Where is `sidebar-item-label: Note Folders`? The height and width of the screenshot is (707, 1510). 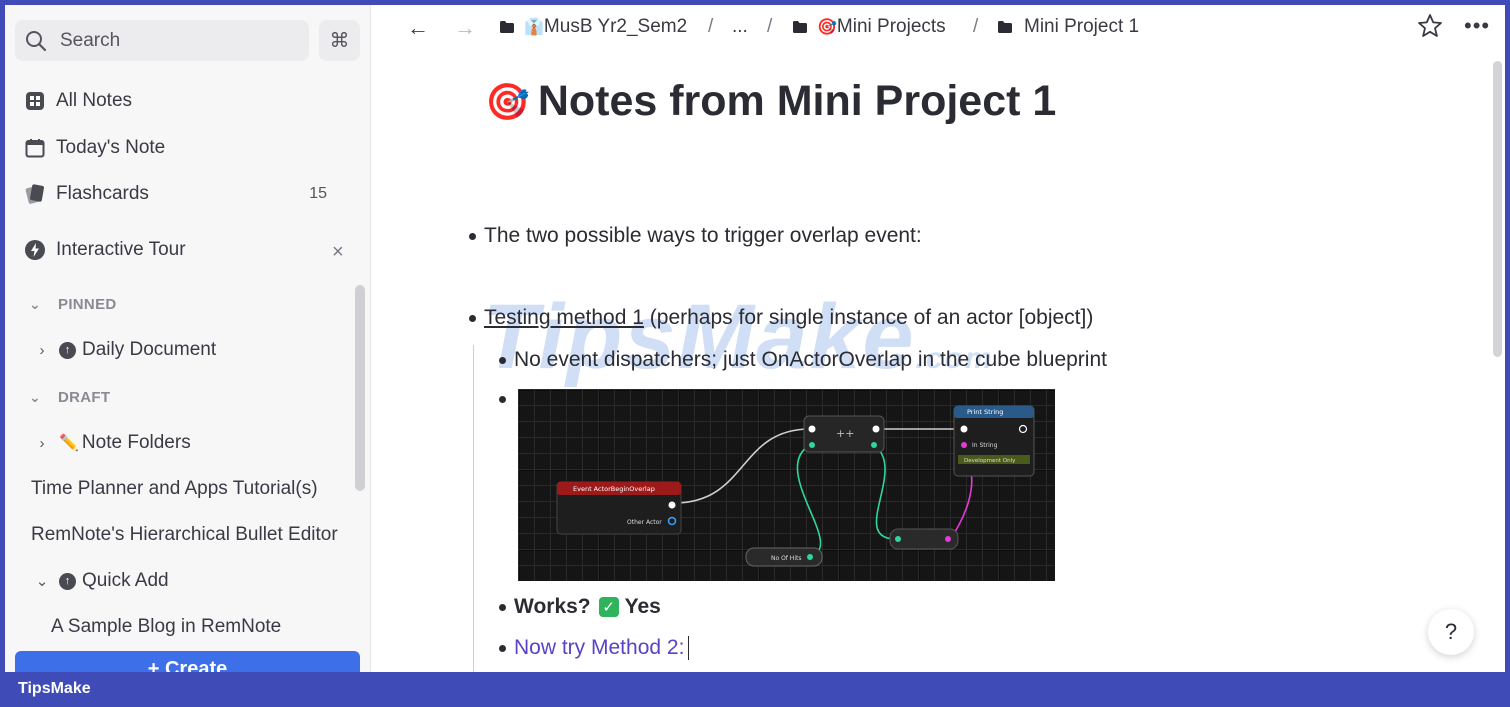
sidebar-item-label: Note Folders is located at coordinates (136, 442).